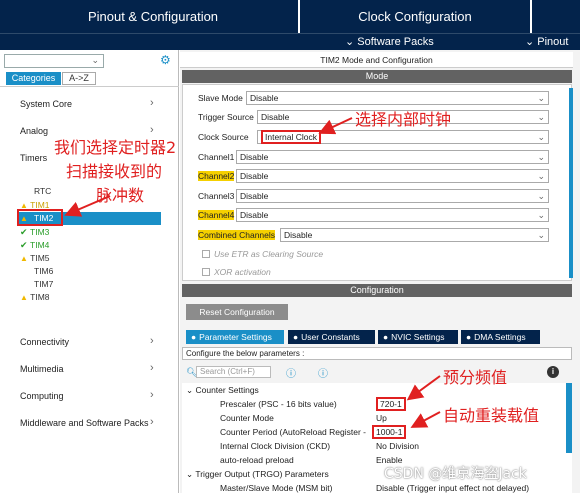 This screenshot has height=493, width=580. I want to click on watermark: CSDN @维京海盗Jack, so click(455, 474).